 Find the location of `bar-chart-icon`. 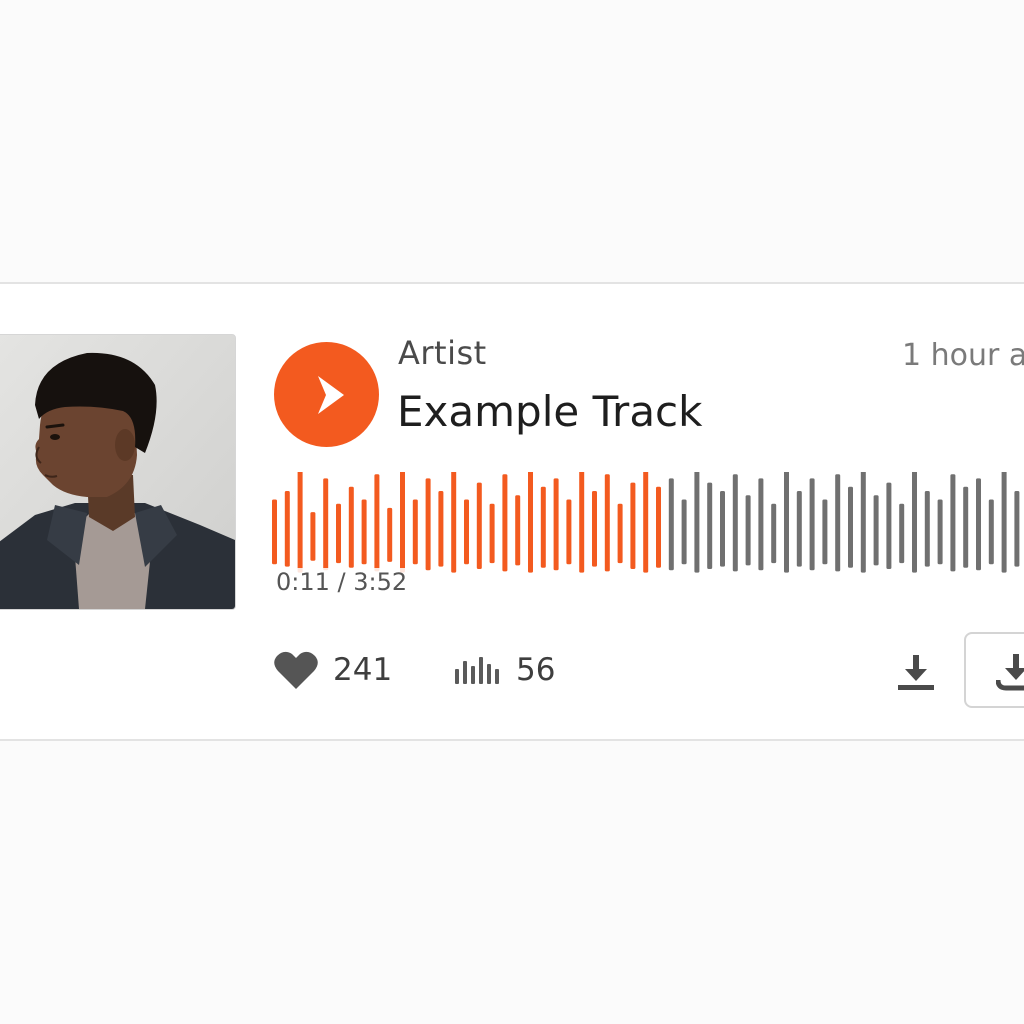

bar-chart-icon is located at coordinates (477, 670).